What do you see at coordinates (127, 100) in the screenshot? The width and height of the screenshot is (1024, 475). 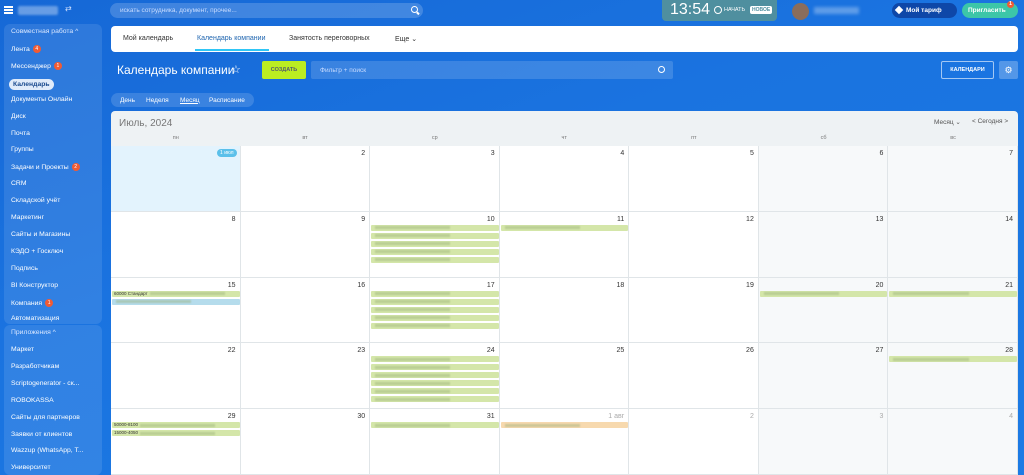 I see `view-day: День` at bounding box center [127, 100].